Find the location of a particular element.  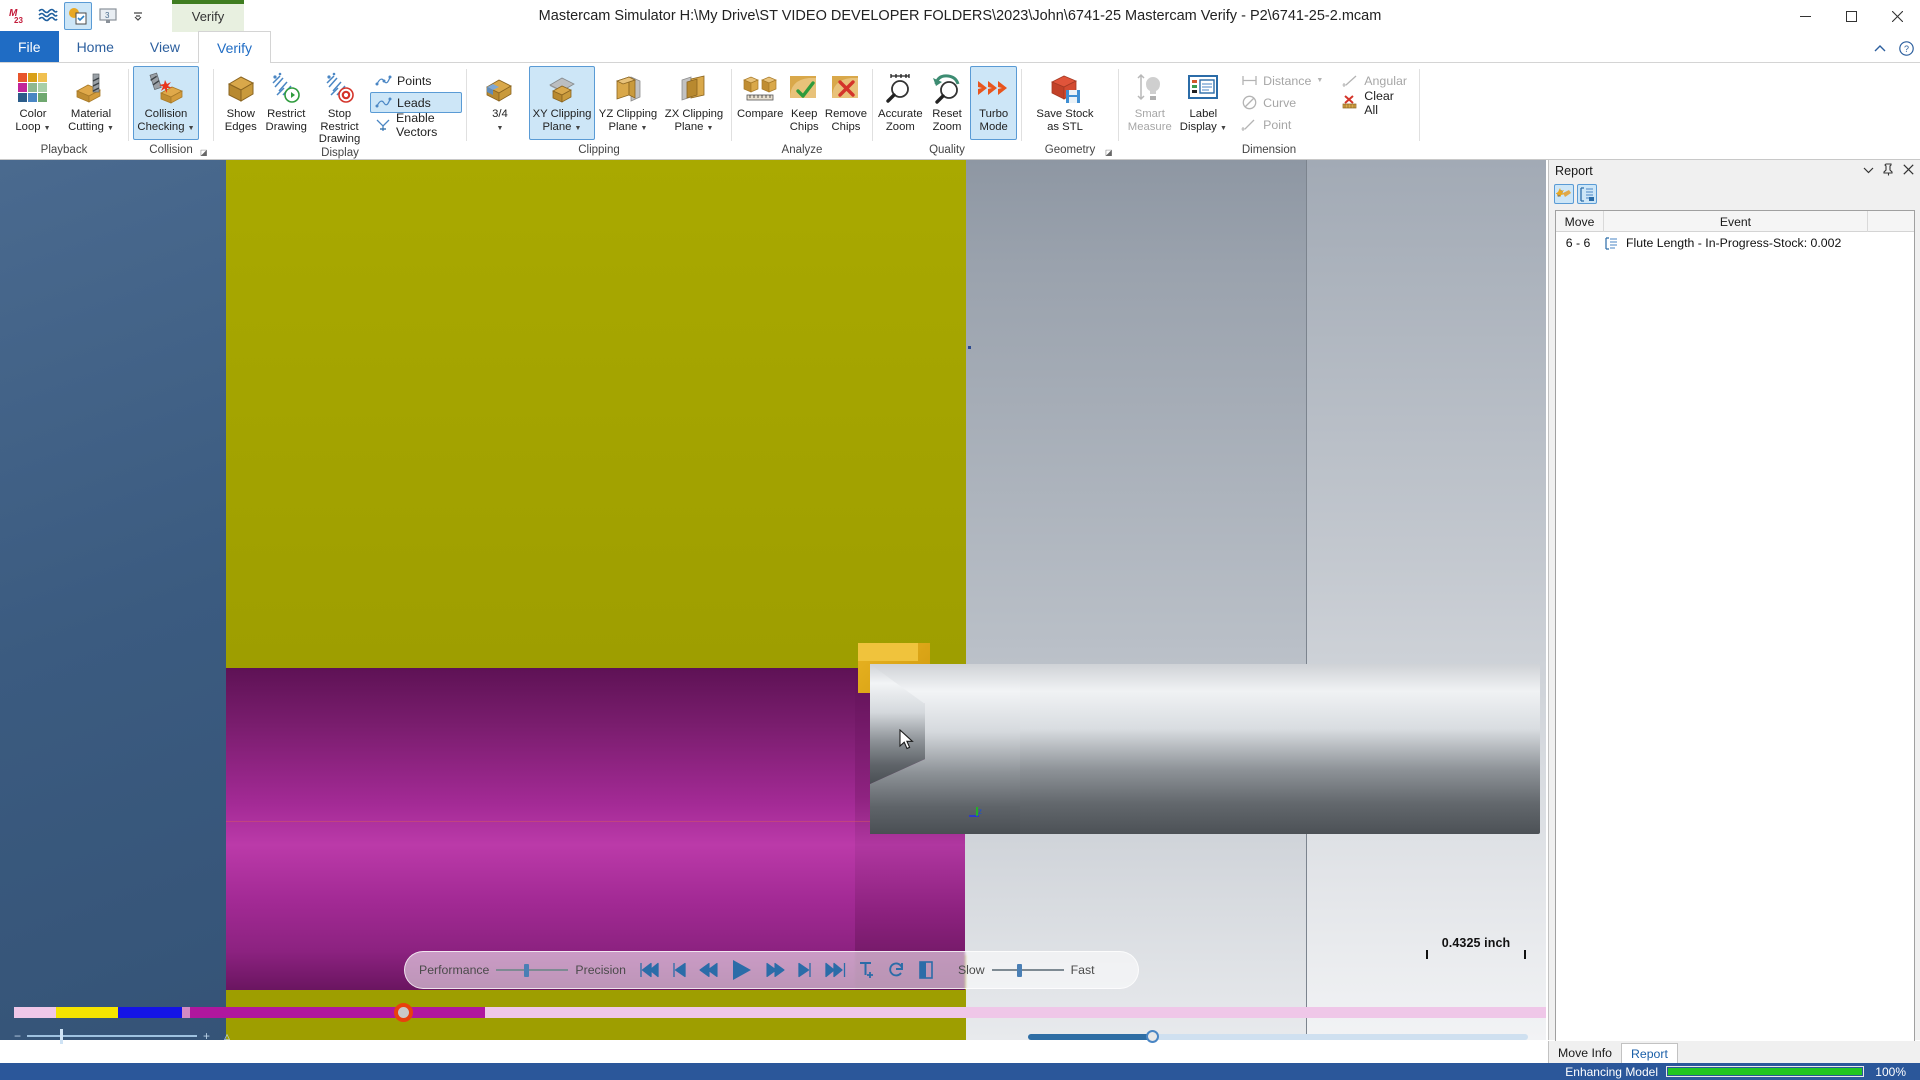

reset-zoom-label: Reset Zoom is located at coordinates (947, 120).